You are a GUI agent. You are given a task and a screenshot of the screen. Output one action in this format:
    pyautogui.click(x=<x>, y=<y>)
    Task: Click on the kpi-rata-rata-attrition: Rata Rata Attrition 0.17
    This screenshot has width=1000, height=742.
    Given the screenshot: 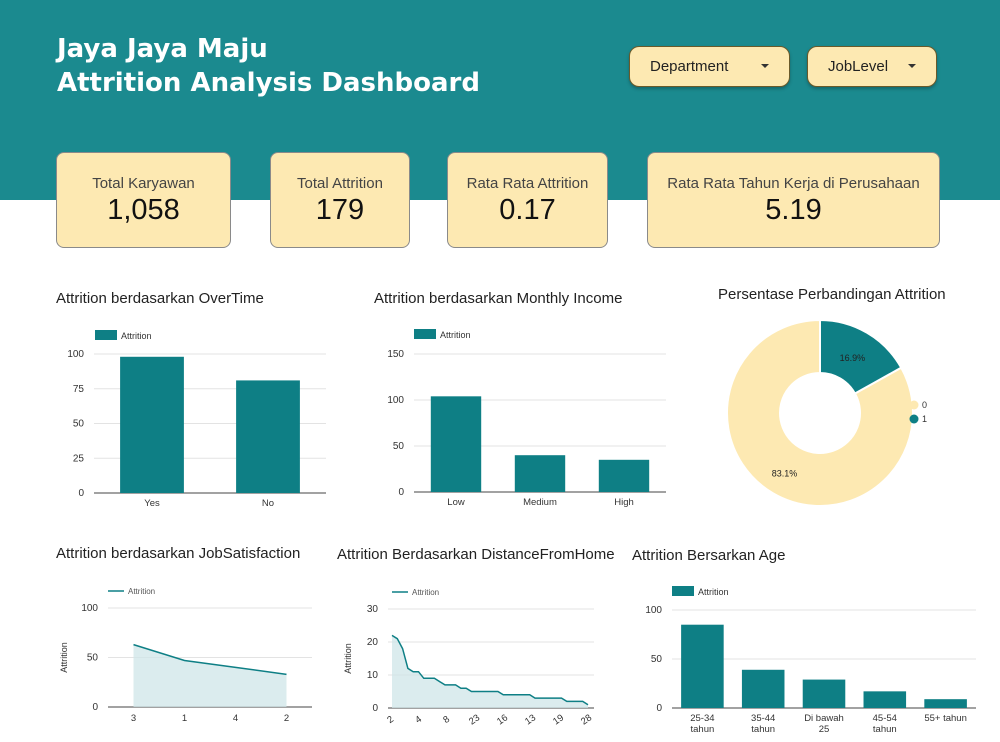 What is the action you would take?
    pyautogui.click(x=527, y=200)
    